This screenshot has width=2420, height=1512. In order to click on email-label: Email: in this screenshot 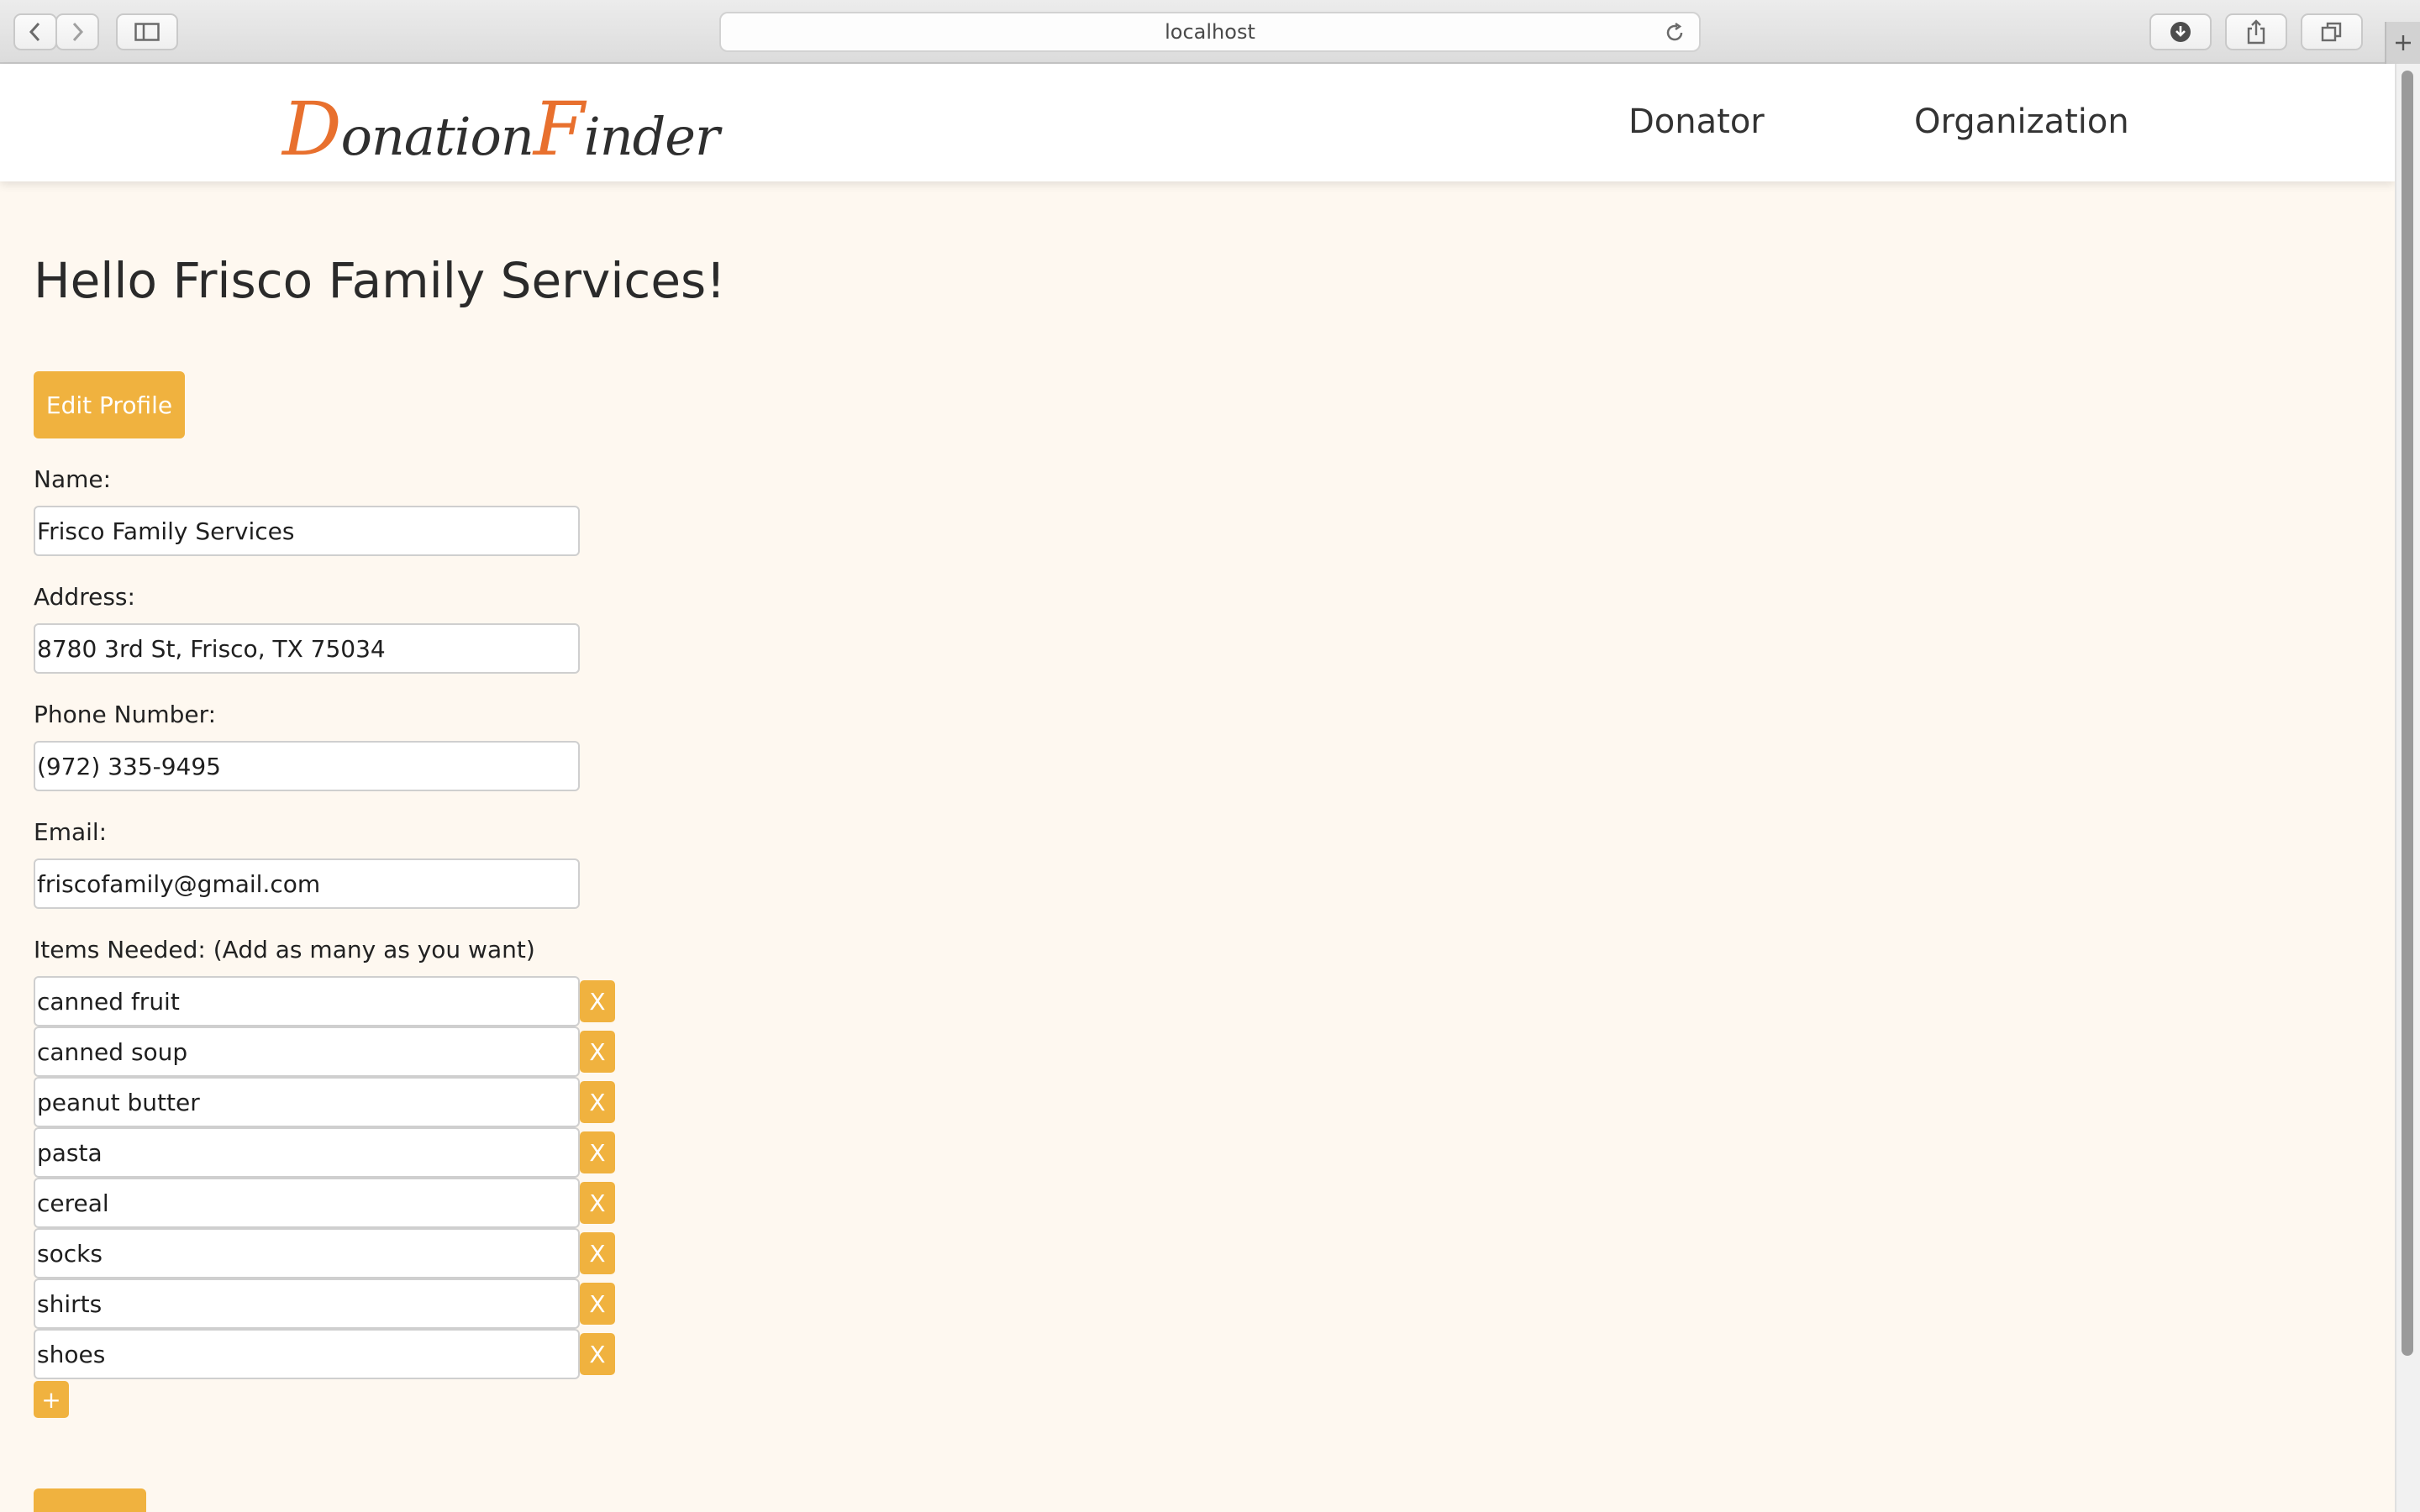, I will do `click(71, 832)`.